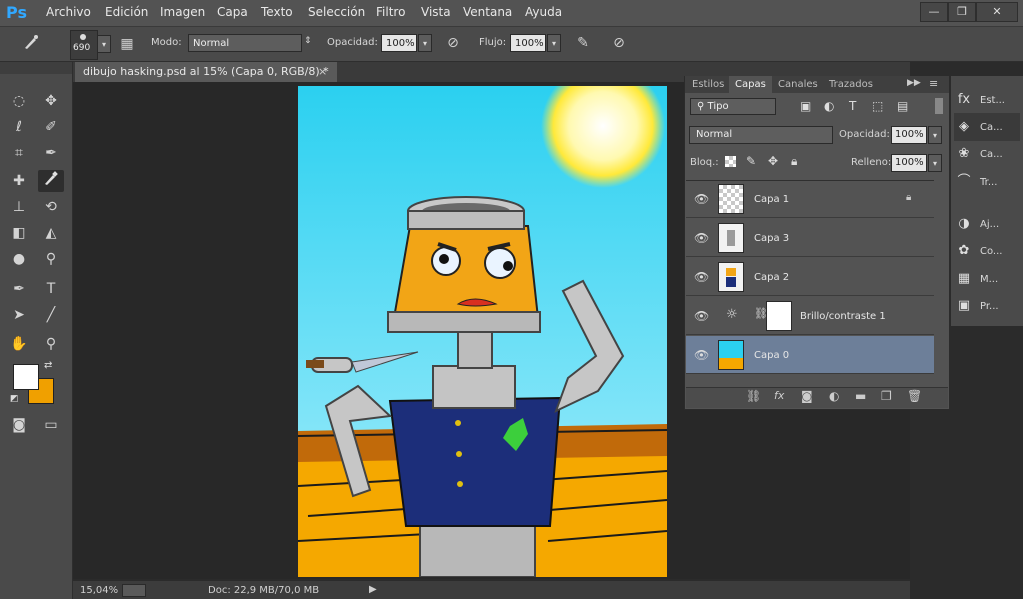  What do you see at coordinates (19, 315) in the screenshot?
I see `path-selection-tool-icon: ➤` at bounding box center [19, 315].